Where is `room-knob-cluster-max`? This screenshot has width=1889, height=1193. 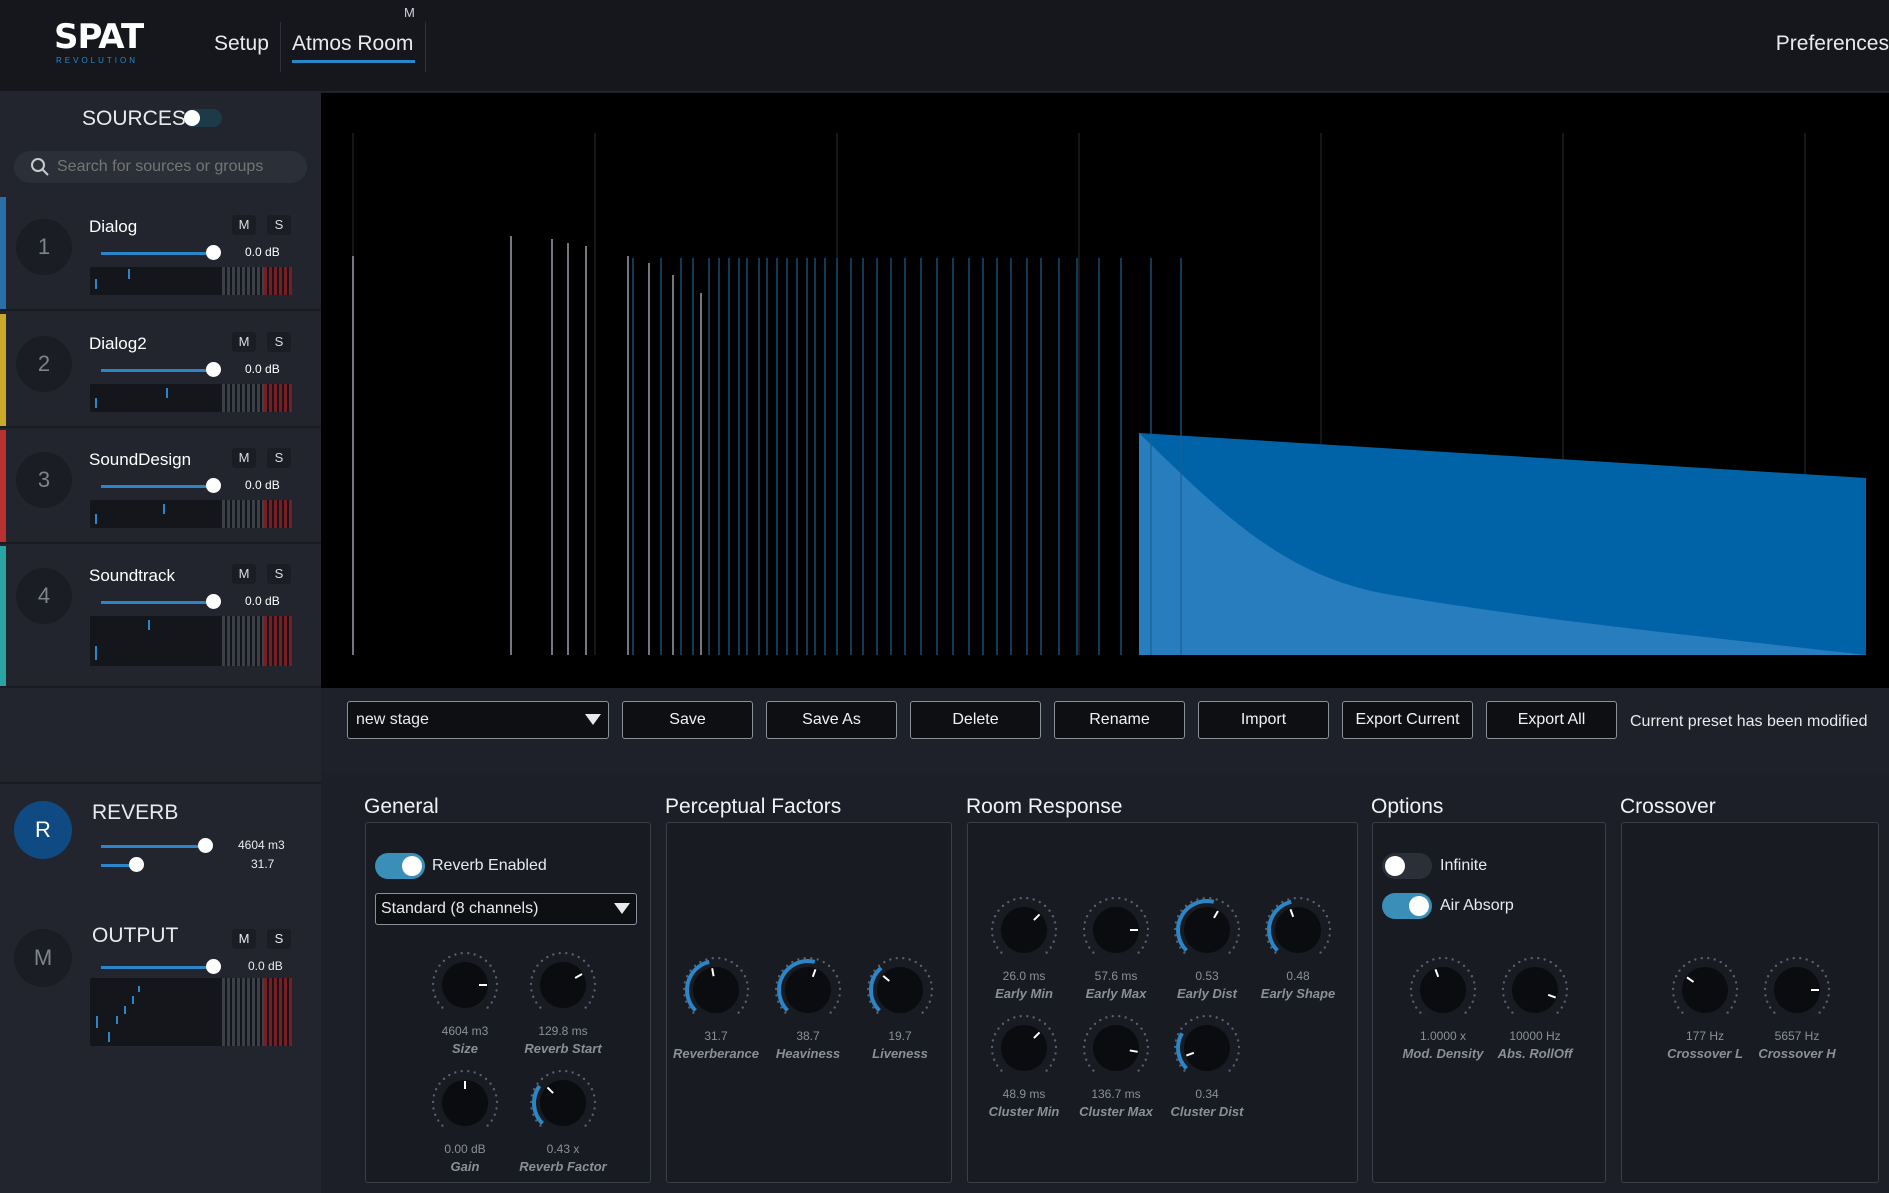 room-knob-cluster-max is located at coordinates (1116, 1048).